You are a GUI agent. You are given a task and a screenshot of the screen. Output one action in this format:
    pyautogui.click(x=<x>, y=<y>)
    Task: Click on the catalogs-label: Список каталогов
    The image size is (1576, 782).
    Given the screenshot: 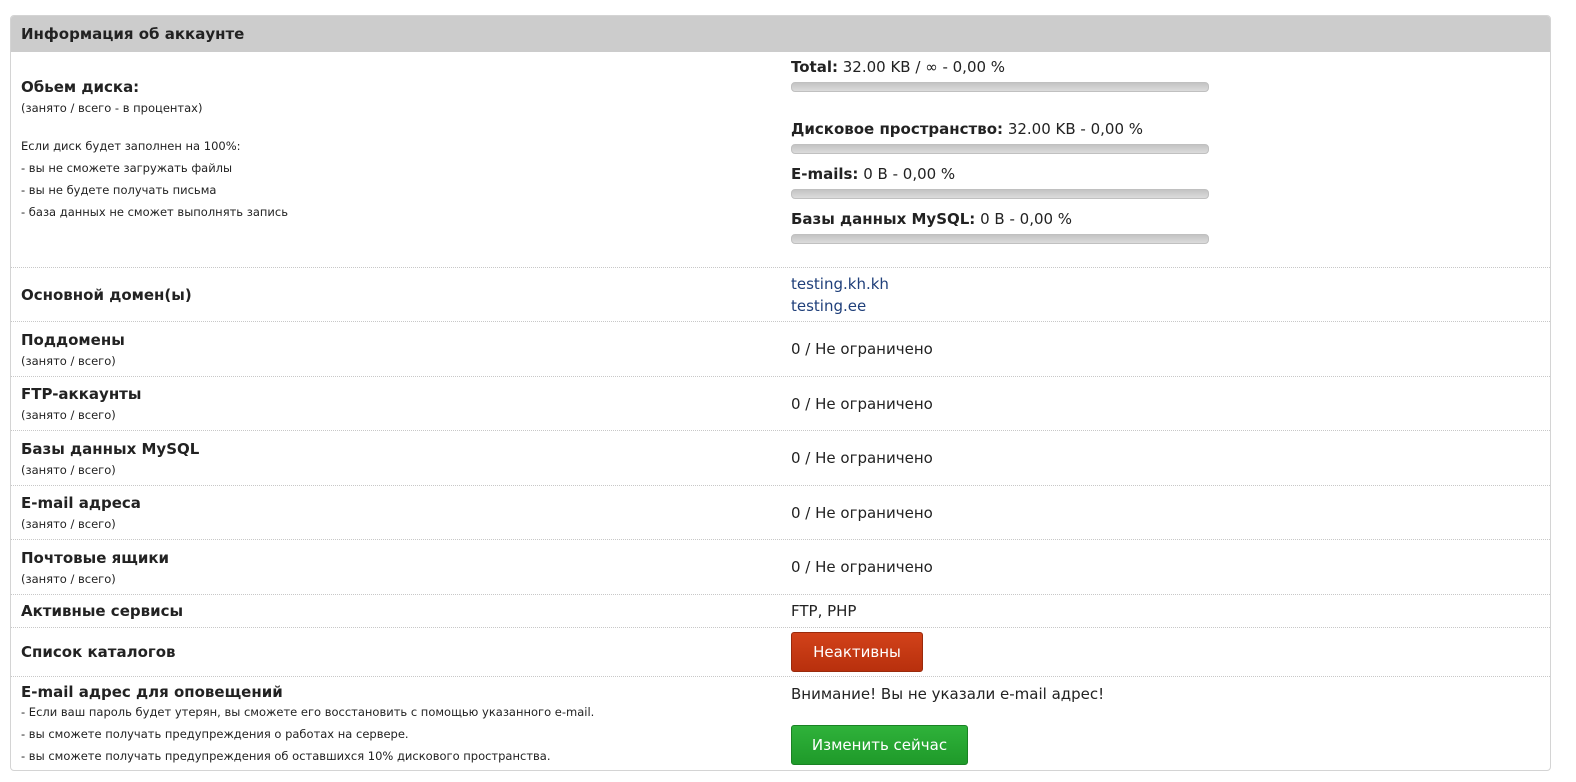 What is the action you would take?
    pyautogui.click(x=98, y=652)
    